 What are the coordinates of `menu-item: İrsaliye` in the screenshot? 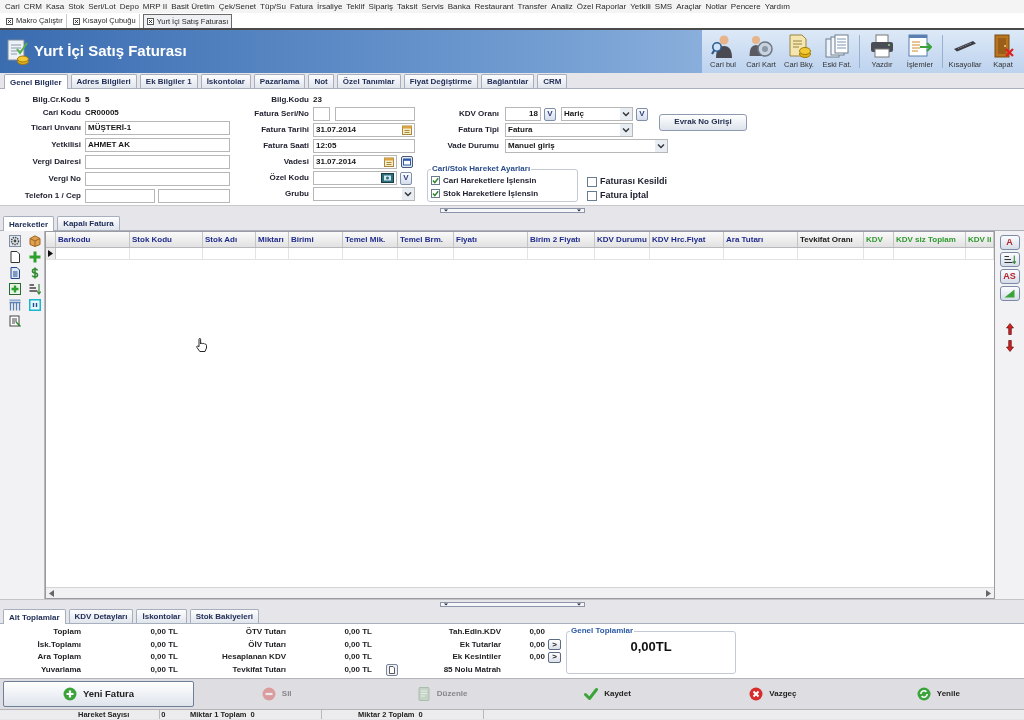 It's located at (330, 6).